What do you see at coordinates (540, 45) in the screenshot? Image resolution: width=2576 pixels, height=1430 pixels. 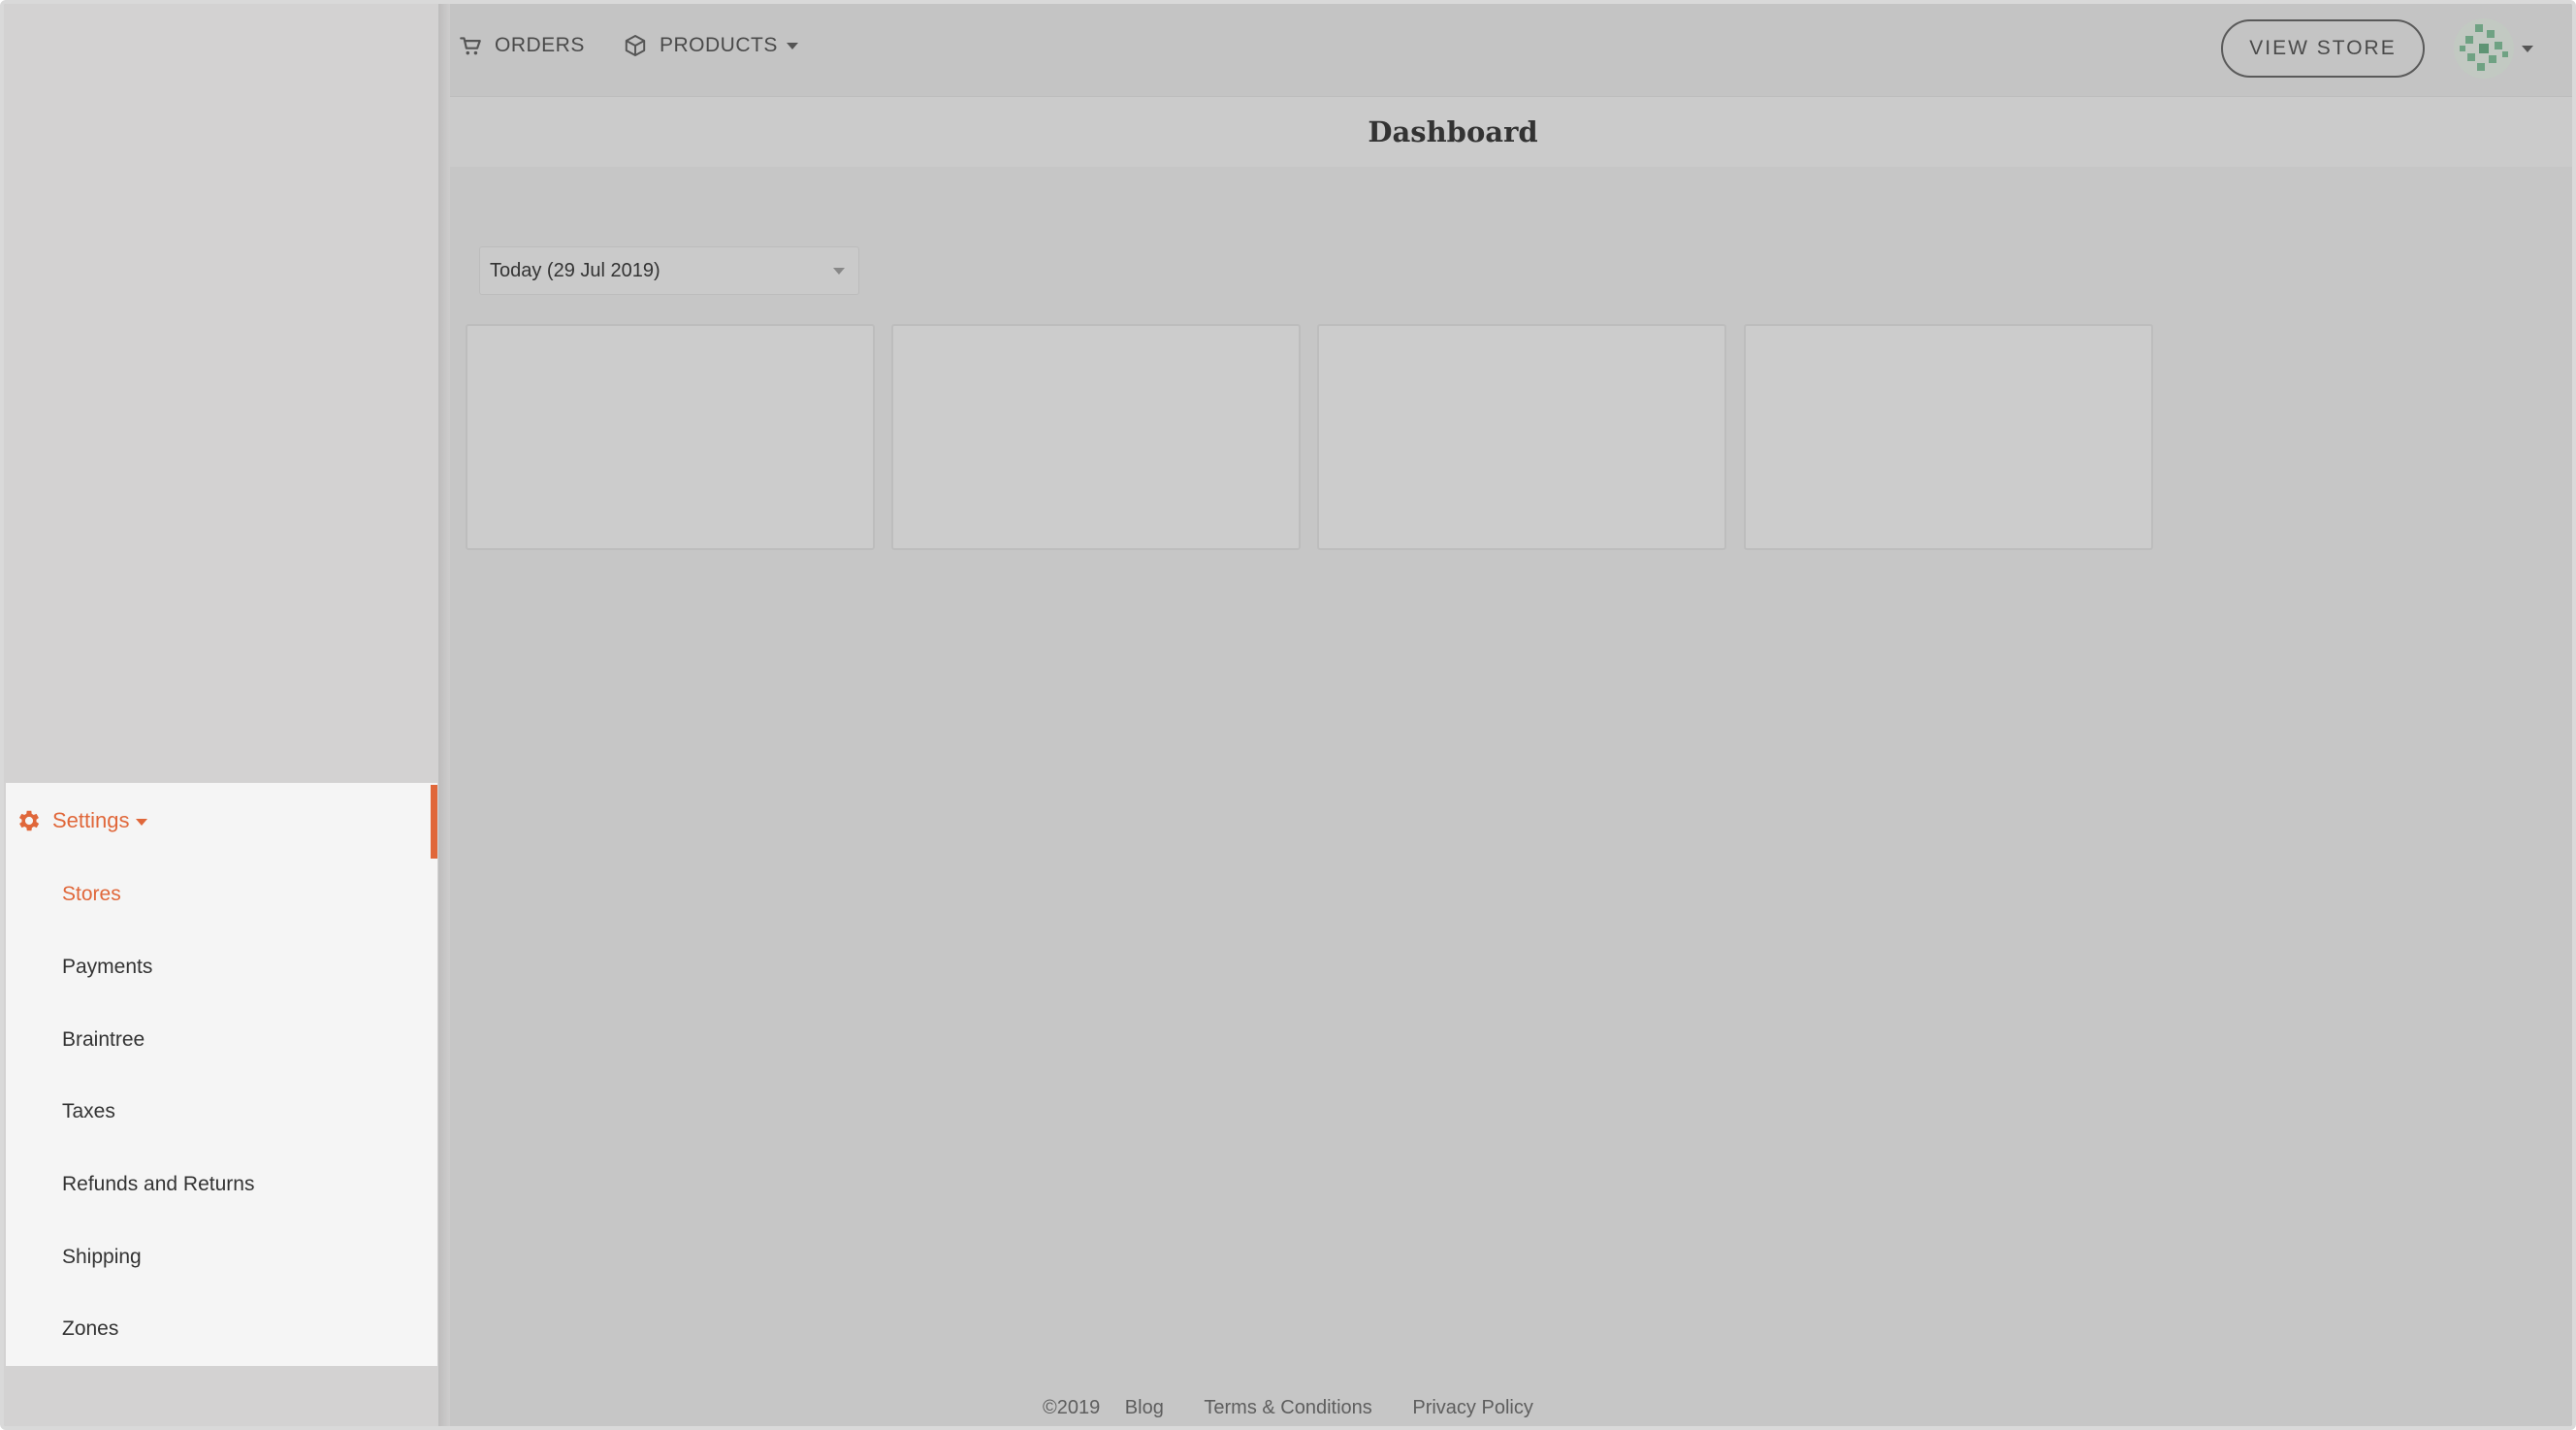 I see `nav-orders-label: ORDERS` at bounding box center [540, 45].